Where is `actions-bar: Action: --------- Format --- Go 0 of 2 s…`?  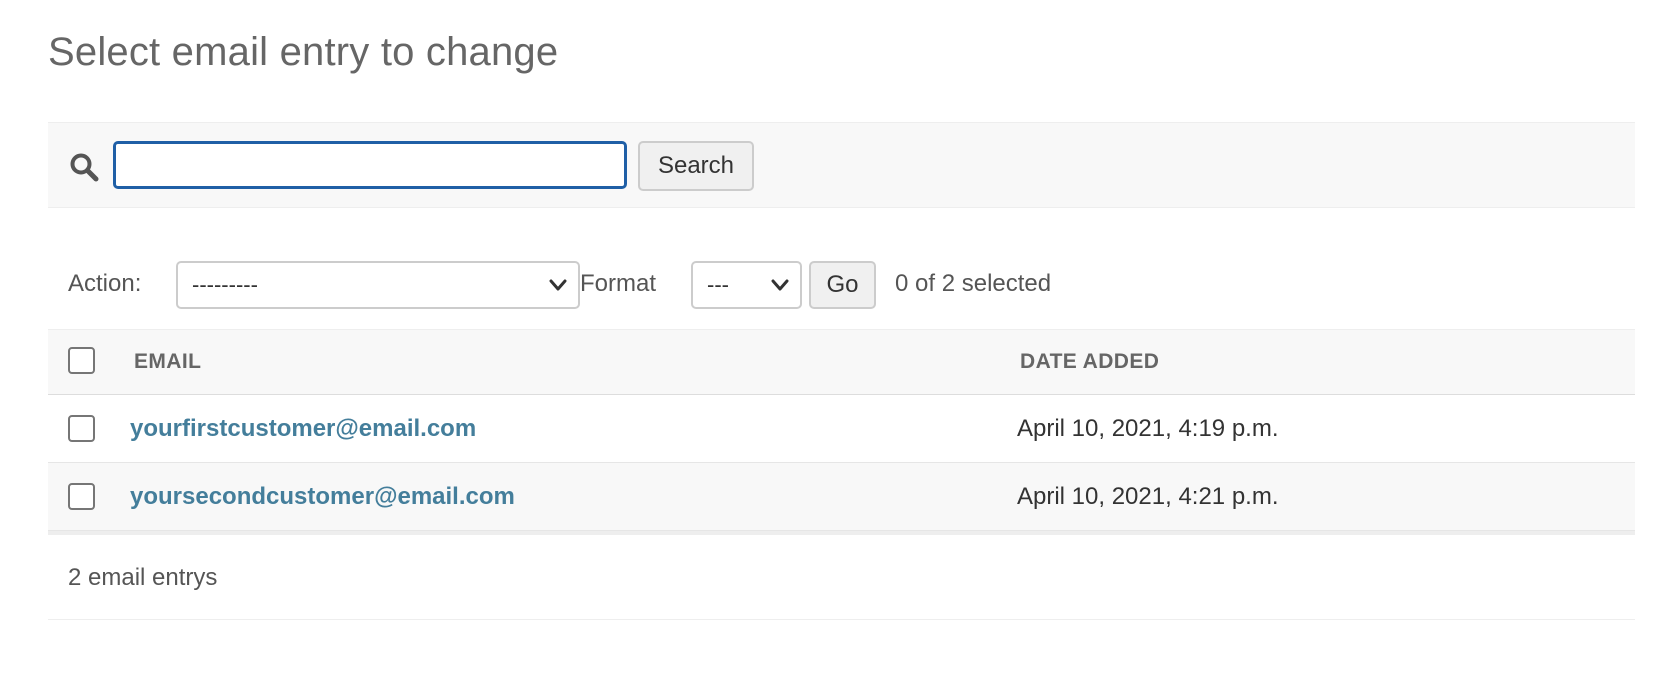 actions-bar: Action: --------- Format --- Go 0 of 2 s… is located at coordinates (841, 285).